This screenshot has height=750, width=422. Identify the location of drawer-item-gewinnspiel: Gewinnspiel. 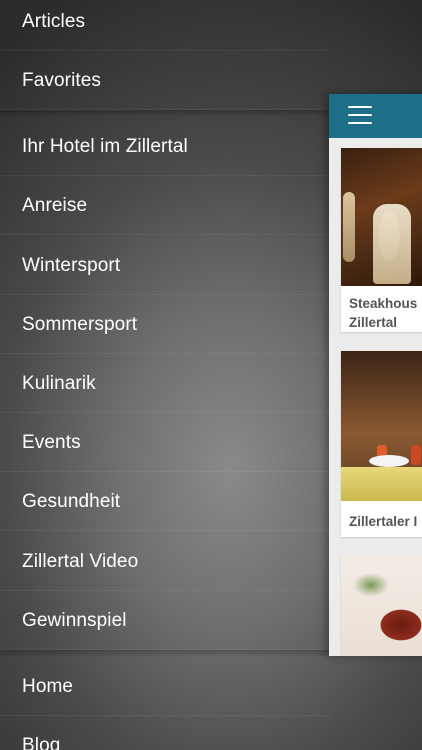
(165, 620).